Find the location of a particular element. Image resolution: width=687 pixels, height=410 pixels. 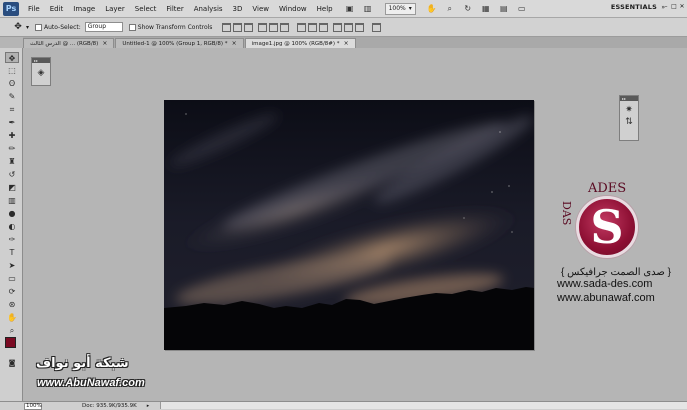

bridge-icon: ▣ is located at coordinates (350, 9).